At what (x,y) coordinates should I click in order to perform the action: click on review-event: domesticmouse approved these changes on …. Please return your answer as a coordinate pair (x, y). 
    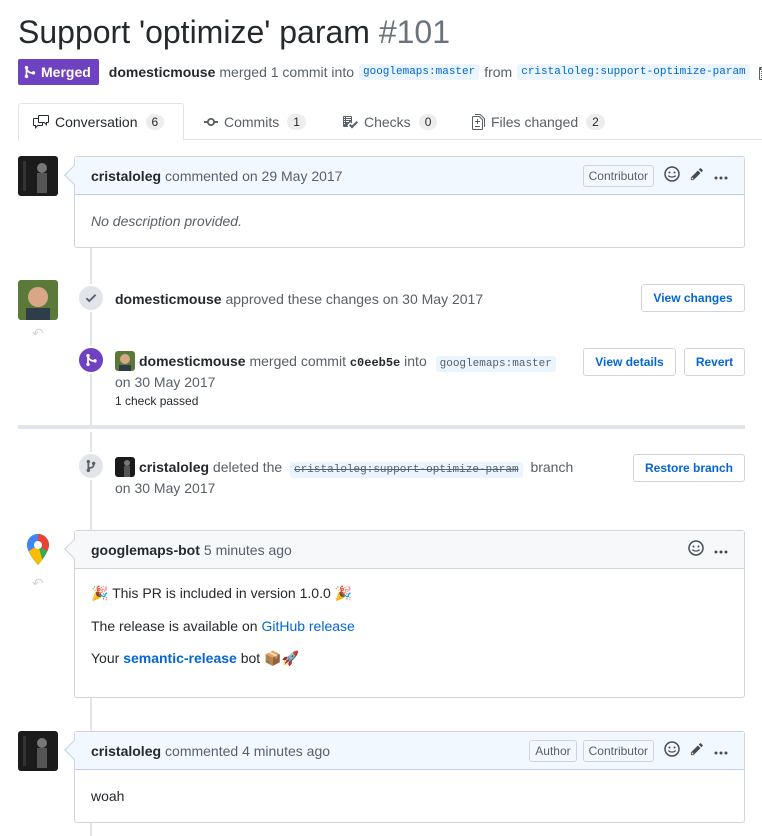
    Looking at the image, I should click on (299, 299).